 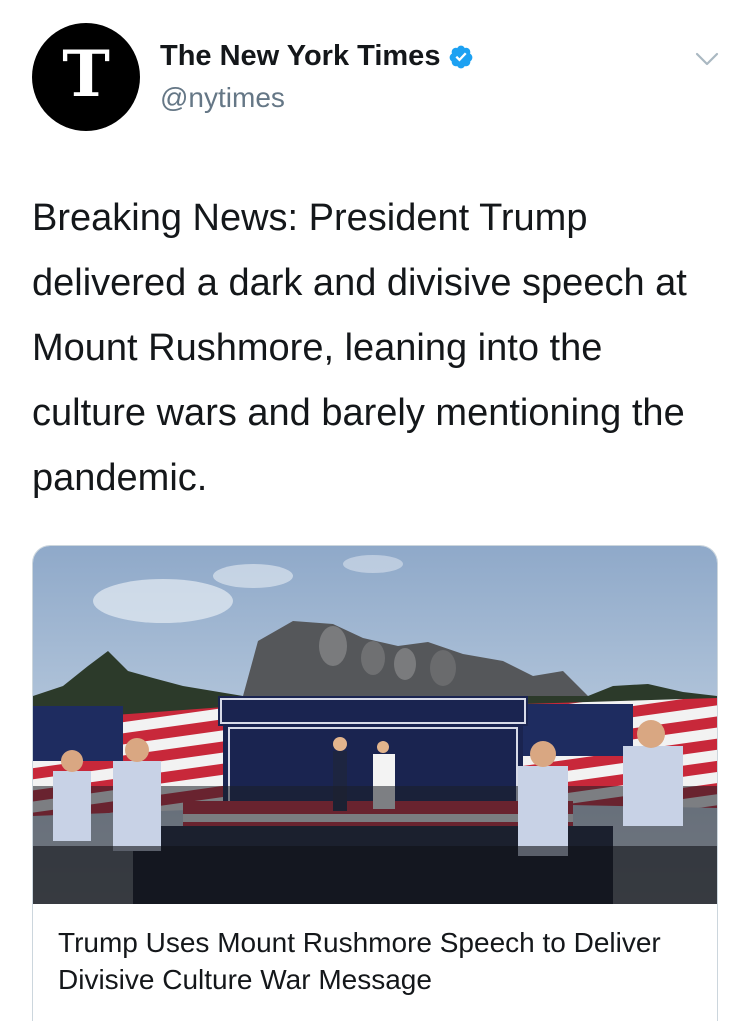 What do you see at coordinates (707, 59) in the screenshot?
I see `chevron-down-icon` at bounding box center [707, 59].